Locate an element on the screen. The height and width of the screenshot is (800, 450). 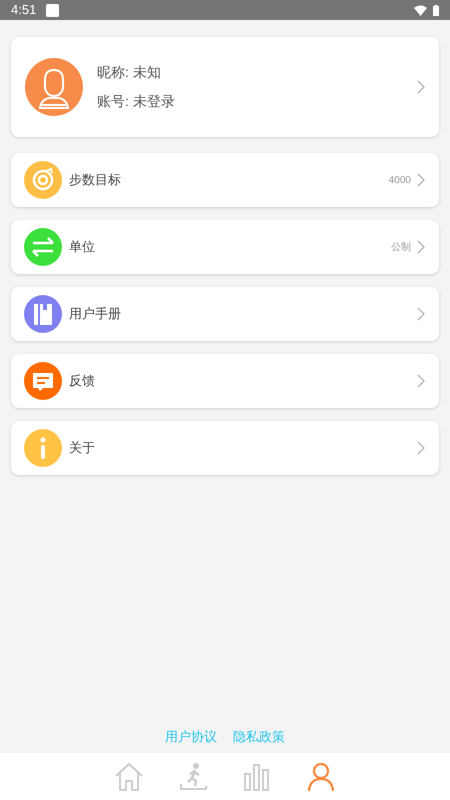
menu-value: 4000 is located at coordinates (399, 181).